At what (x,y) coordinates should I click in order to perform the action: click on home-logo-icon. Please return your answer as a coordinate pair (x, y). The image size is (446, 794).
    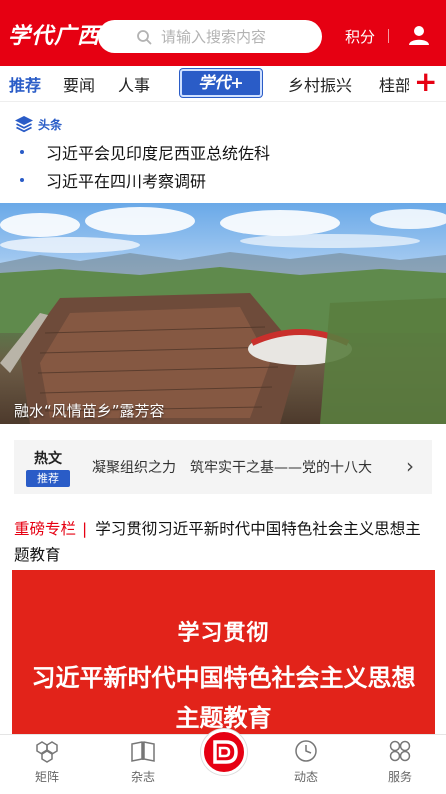
    Looking at the image, I should click on (225, 752).